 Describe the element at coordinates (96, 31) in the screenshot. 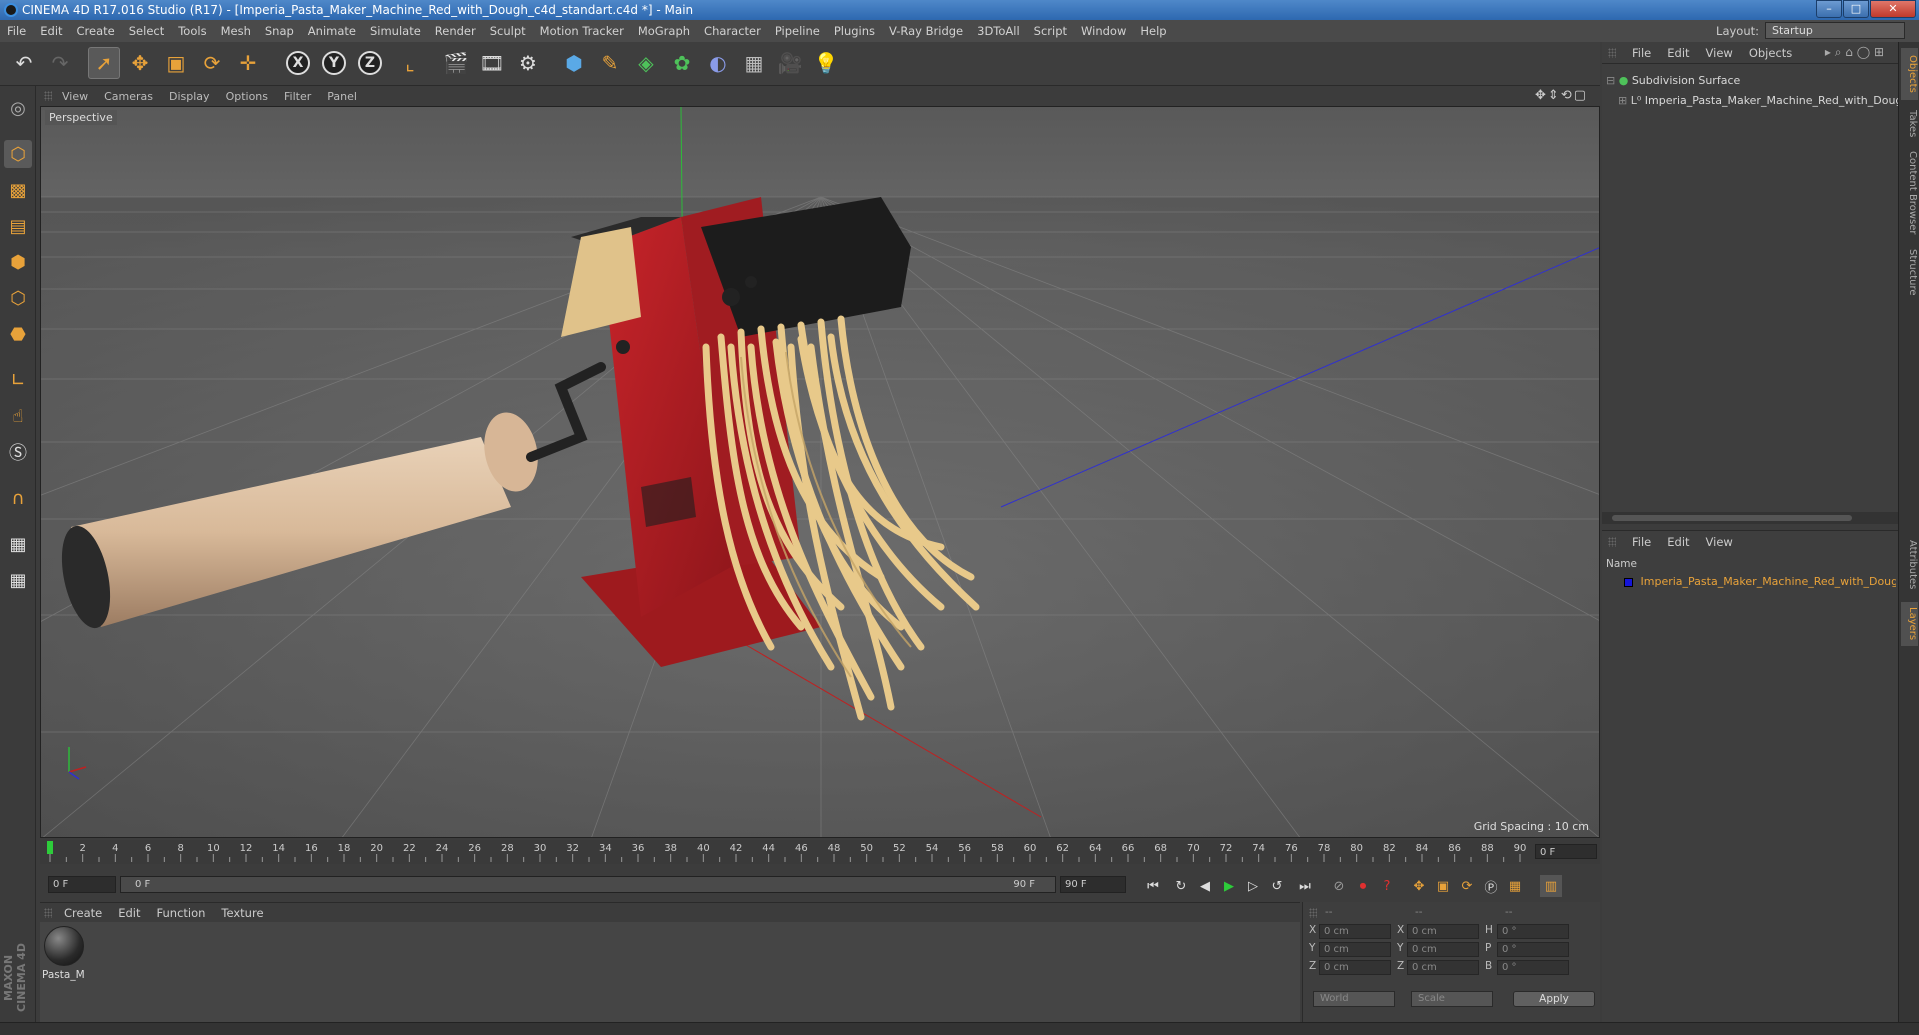

I see `menu-create: Create` at that location.